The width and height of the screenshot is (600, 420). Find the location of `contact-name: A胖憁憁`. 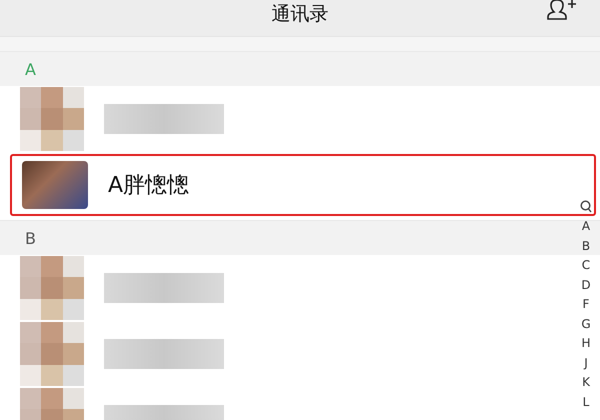

contact-name: A胖憁憁 is located at coordinates (149, 186).